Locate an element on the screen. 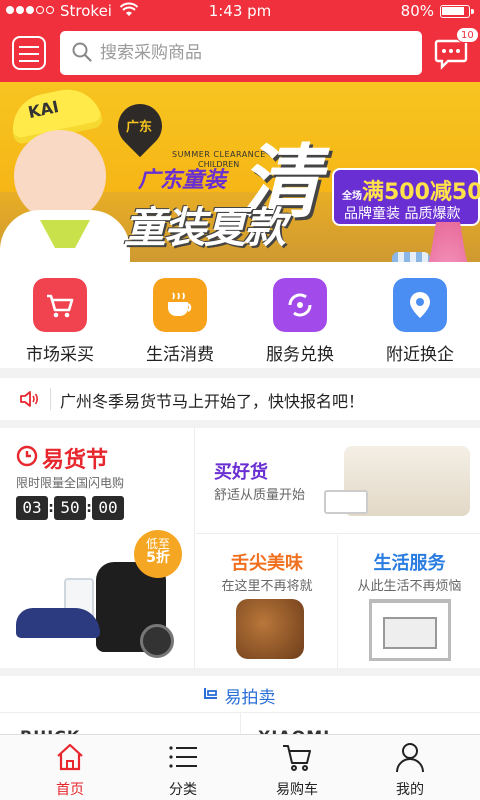 The height and width of the screenshot is (800, 480). user-icon is located at coordinates (410, 758).